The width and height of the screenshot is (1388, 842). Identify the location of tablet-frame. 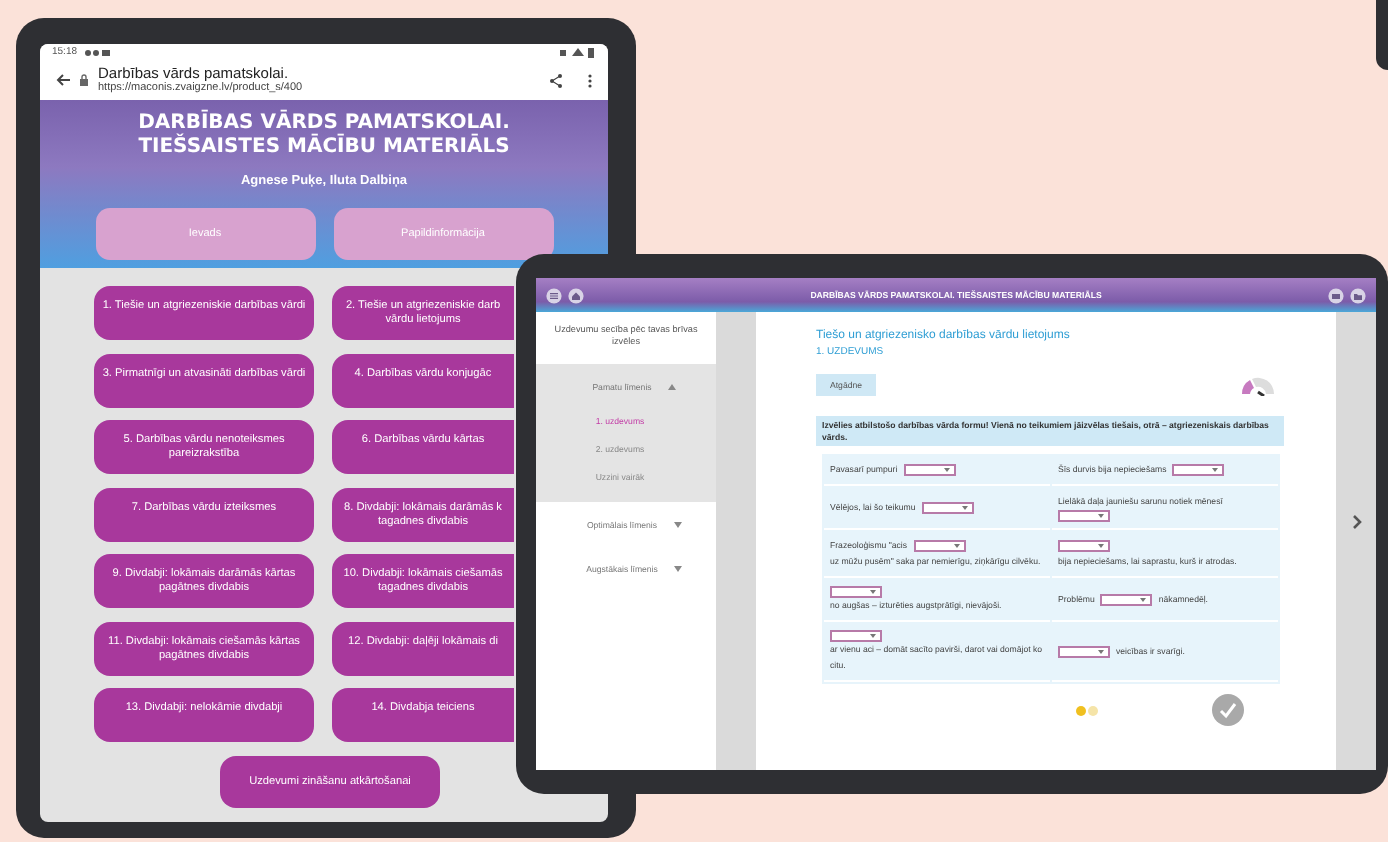
(1382, 35).